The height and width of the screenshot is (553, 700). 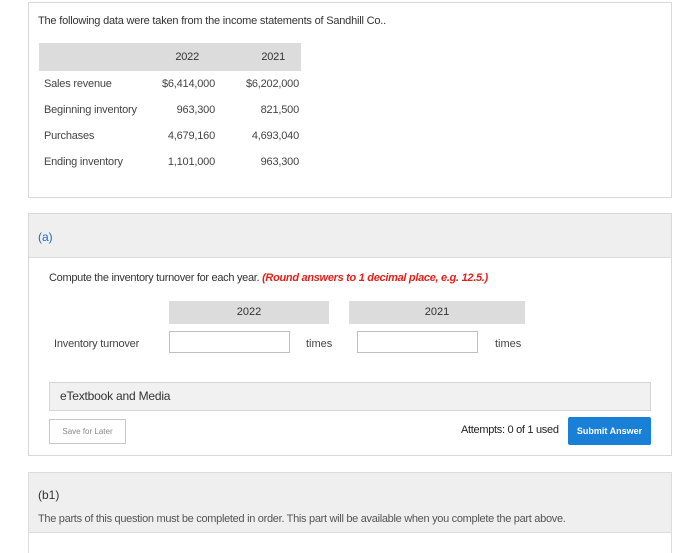 I want to click on value-2022: $6,414,000, so click(x=188, y=84).